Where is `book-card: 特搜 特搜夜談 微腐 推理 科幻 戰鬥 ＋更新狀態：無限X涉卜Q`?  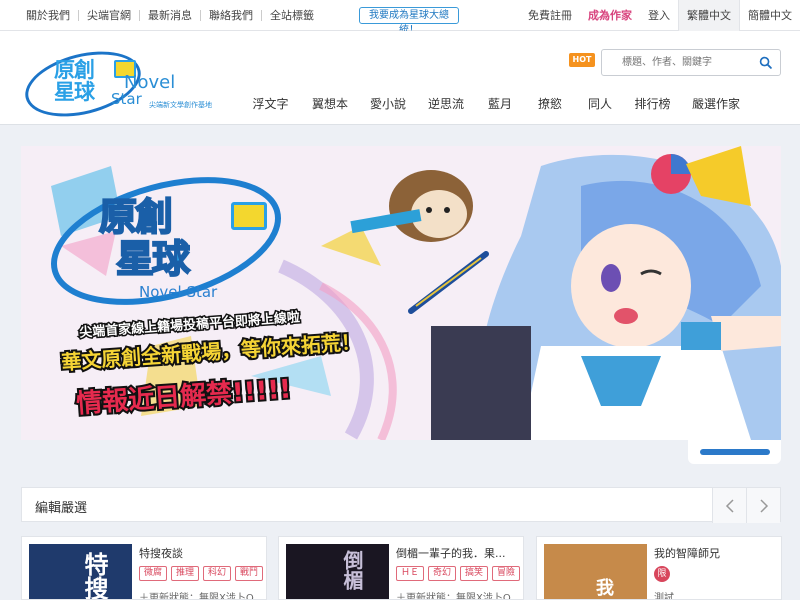 book-card: 特搜 特搜夜談 微腐 推理 科幻 戰鬥 ＋更新狀態：無限X涉卜Q is located at coordinates (144, 568).